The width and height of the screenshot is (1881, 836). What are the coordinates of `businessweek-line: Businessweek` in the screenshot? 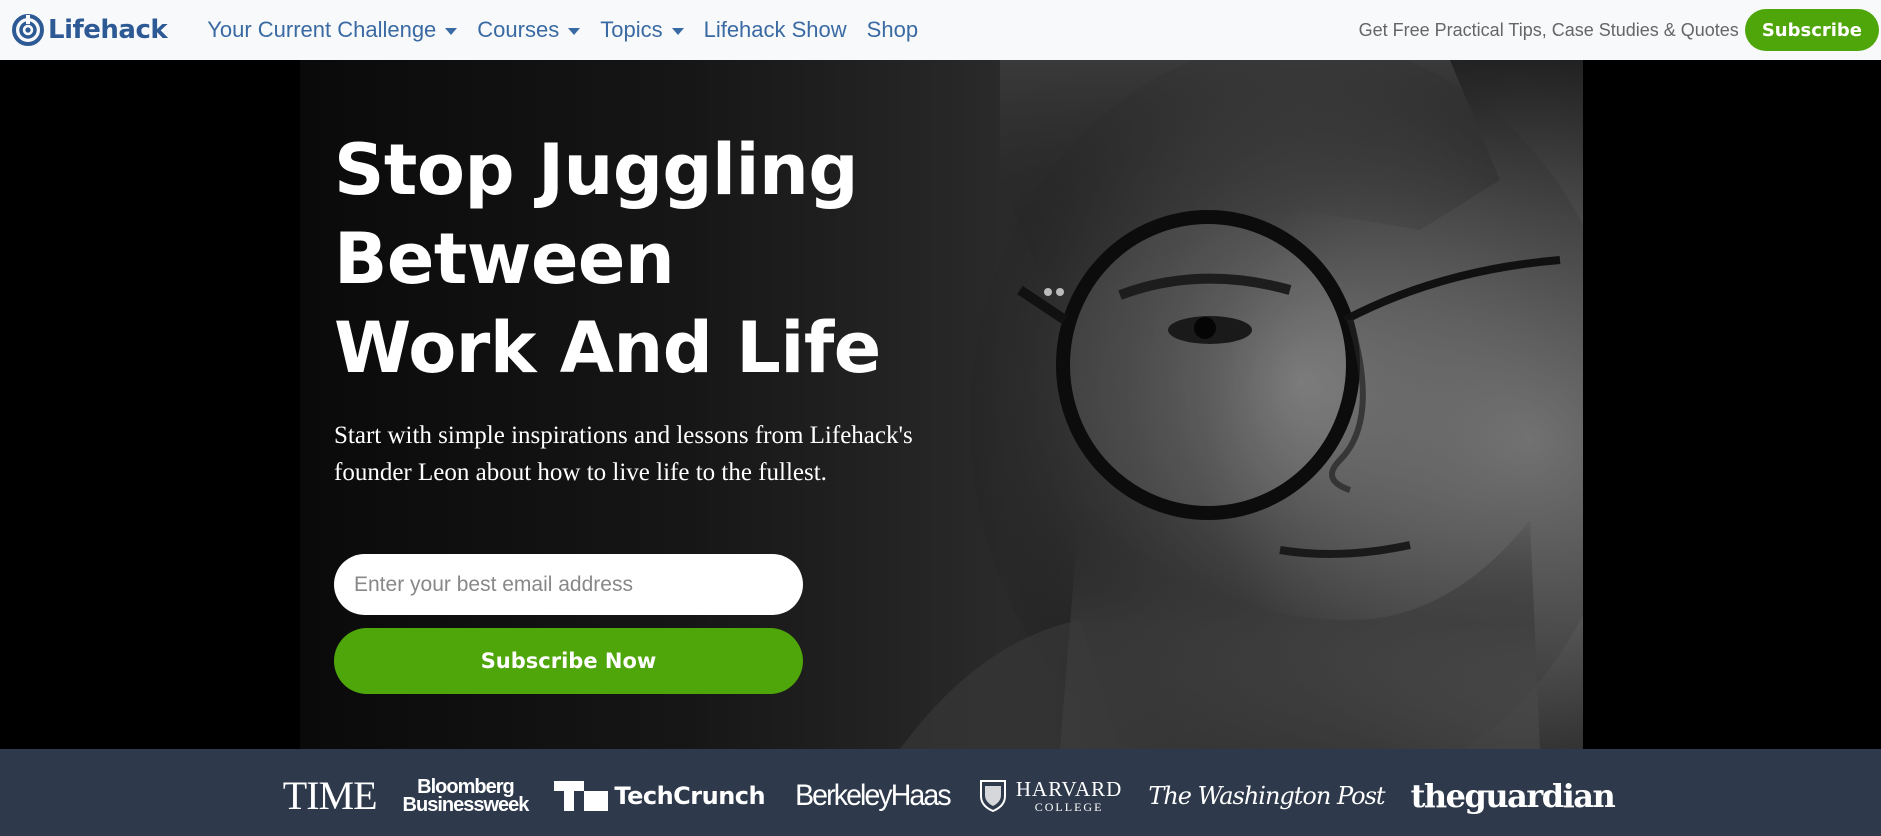 It's located at (466, 804).